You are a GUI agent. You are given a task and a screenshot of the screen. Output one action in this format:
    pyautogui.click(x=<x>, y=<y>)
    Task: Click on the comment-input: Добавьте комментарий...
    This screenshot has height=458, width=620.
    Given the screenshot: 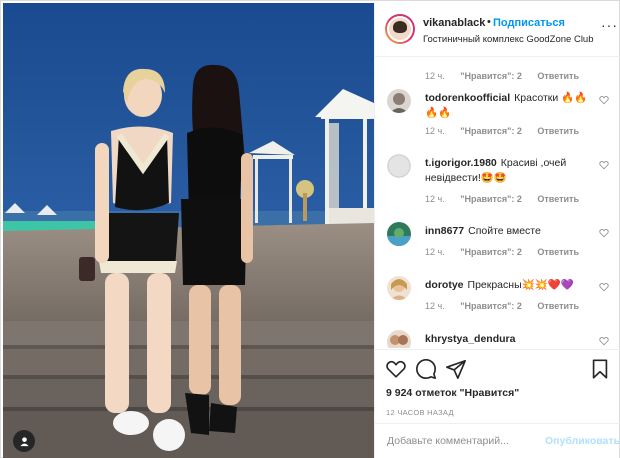 What is the action you would take?
    pyautogui.click(x=448, y=441)
    